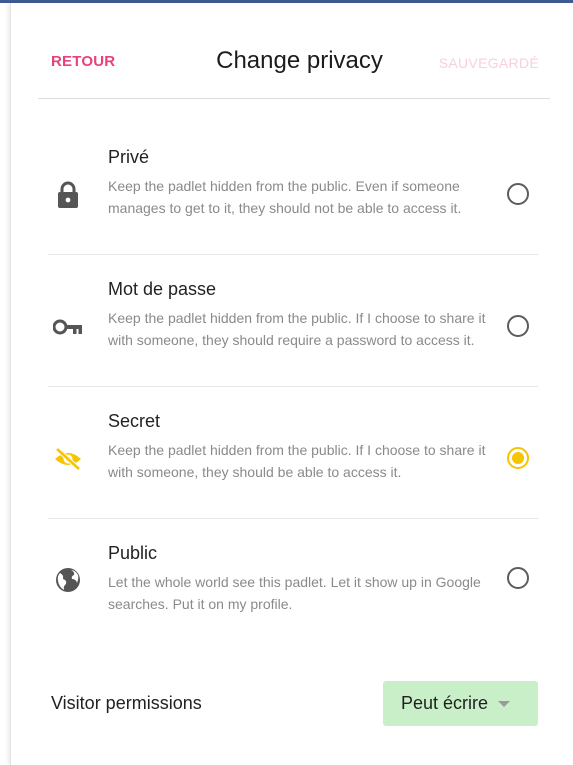 This screenshot has height=765, width=573. What do you see at coordinates (68, 327) in the screenshot?
I see `key-icon` at bounding box center [68, 327].